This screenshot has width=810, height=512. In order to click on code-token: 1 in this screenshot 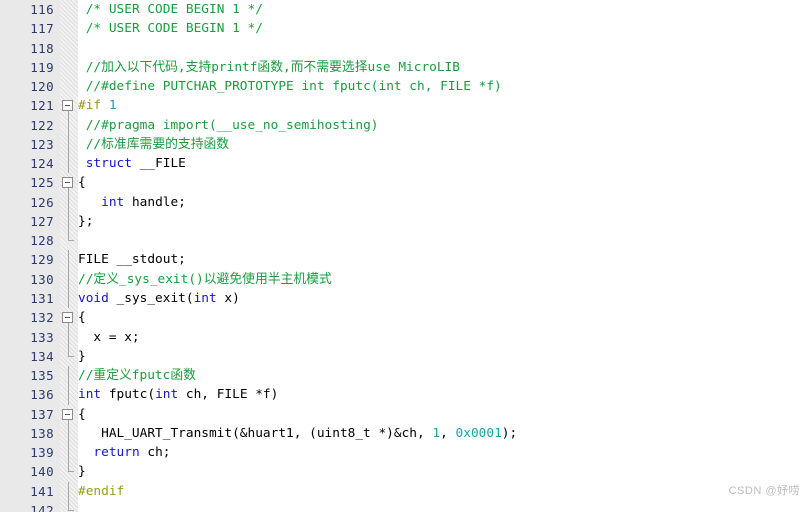, I will do `click(436, 433)`.